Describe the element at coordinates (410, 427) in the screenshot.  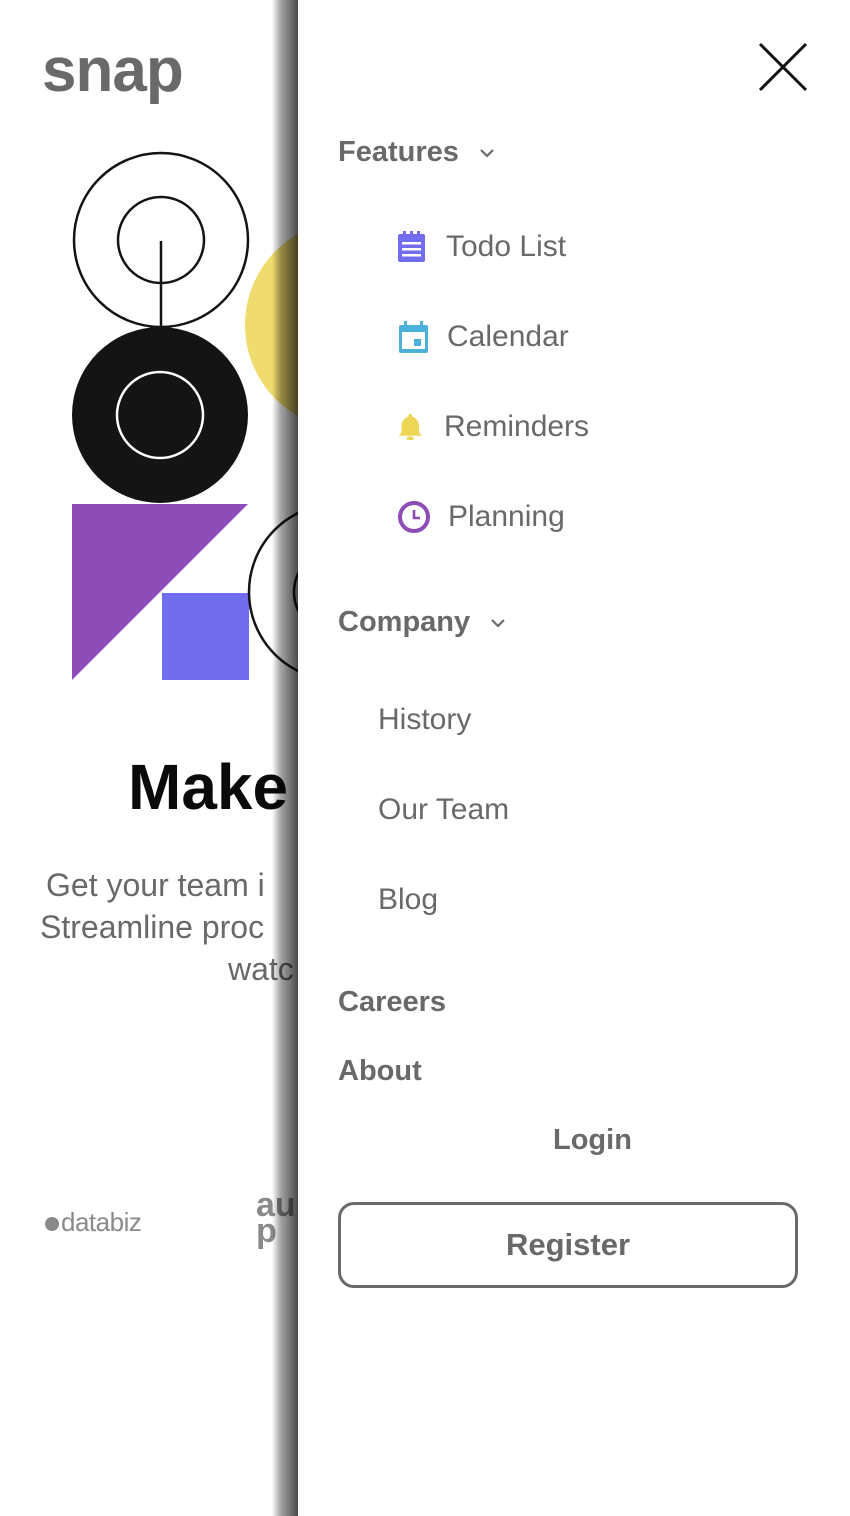
I see `bell-icon` at that location.